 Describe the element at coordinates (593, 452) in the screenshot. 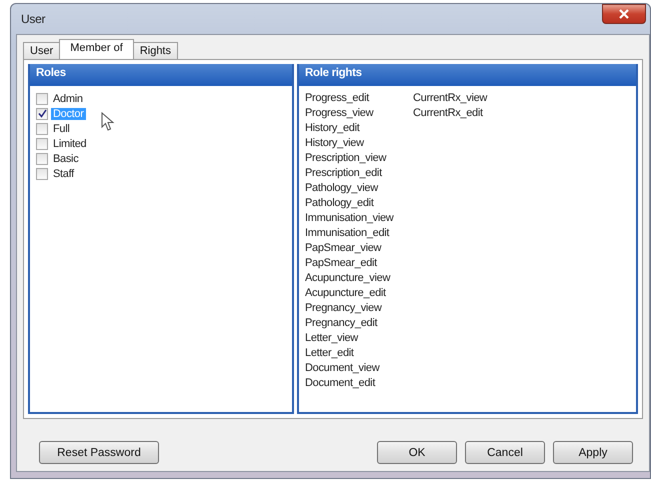

I see `dialog-button: Apply` at that location.